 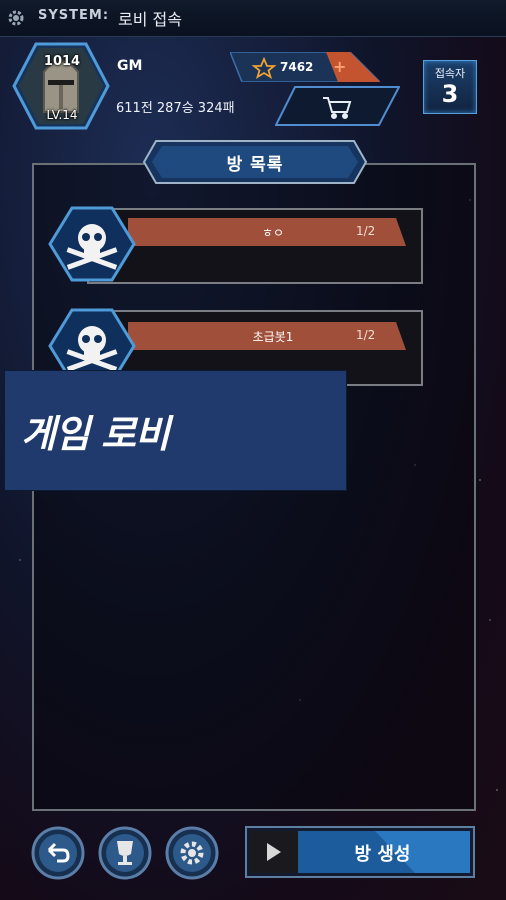 I want to click on system-bar: SYSTEM: 로비 접속, so click(x=253, y=18).